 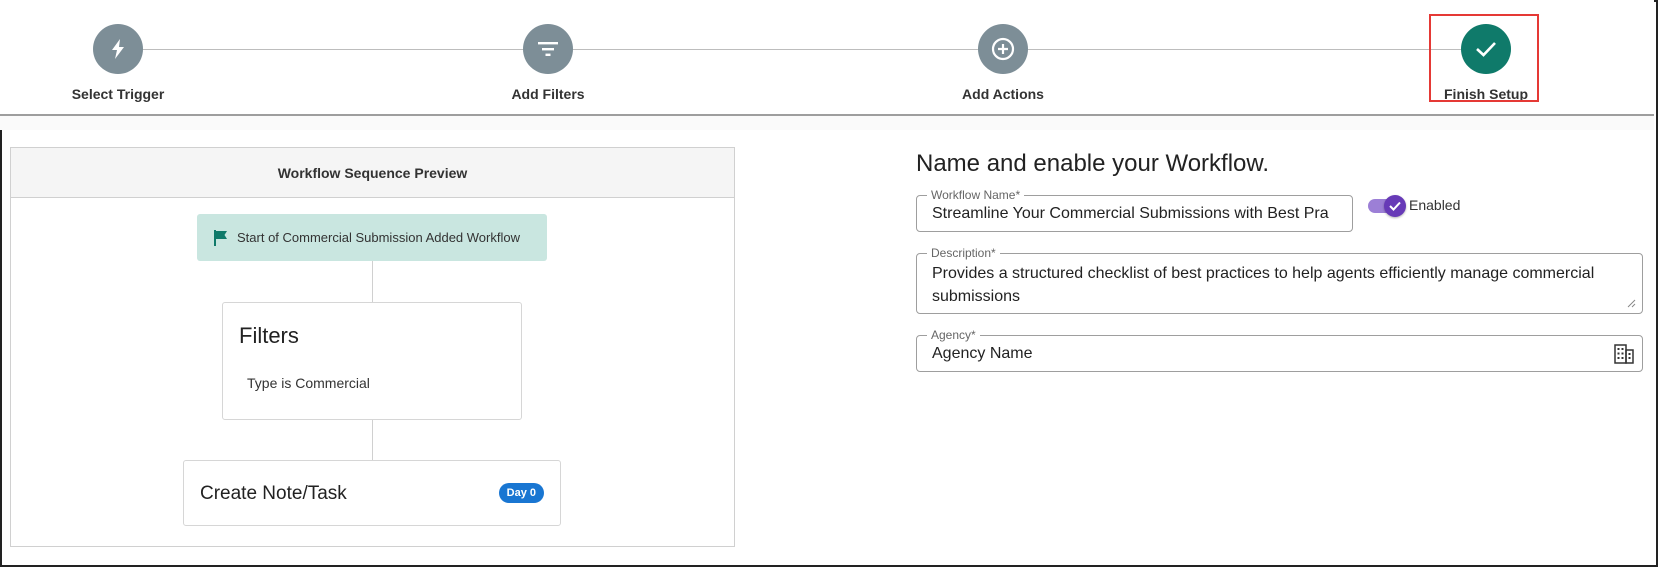 I want to click on plus-circle-icon, so click(x=1003, y=49).